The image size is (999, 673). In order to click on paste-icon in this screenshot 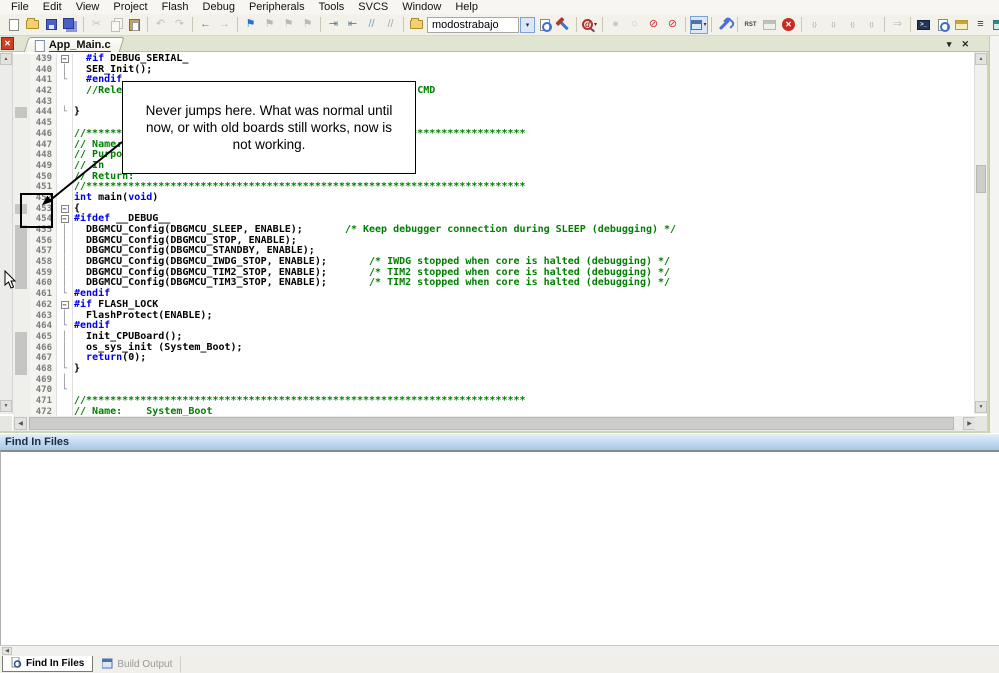, I will do `click(135, 25)`.